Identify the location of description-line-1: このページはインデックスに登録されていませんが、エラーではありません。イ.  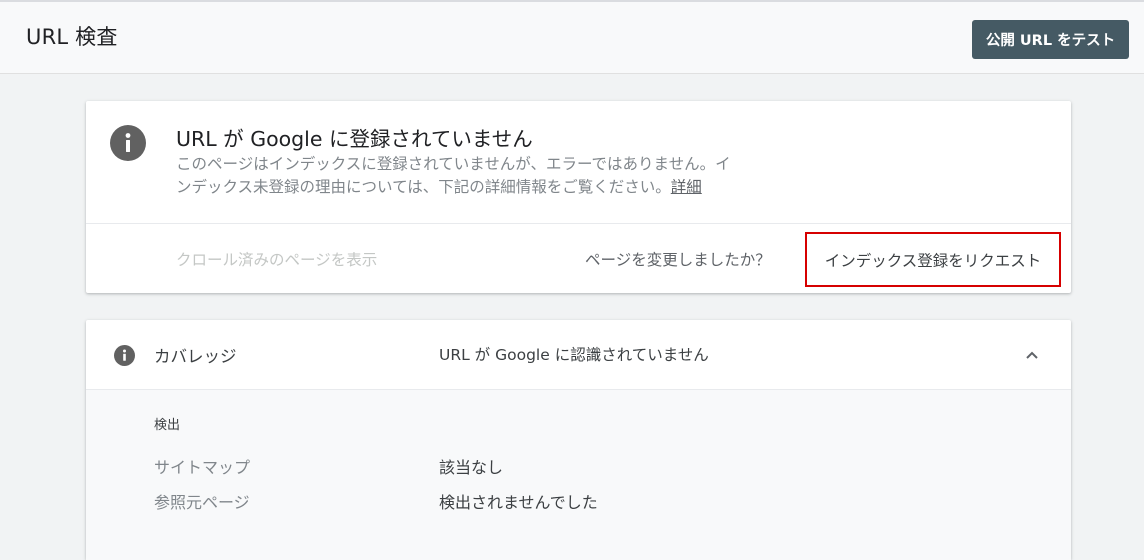
(453, 164).